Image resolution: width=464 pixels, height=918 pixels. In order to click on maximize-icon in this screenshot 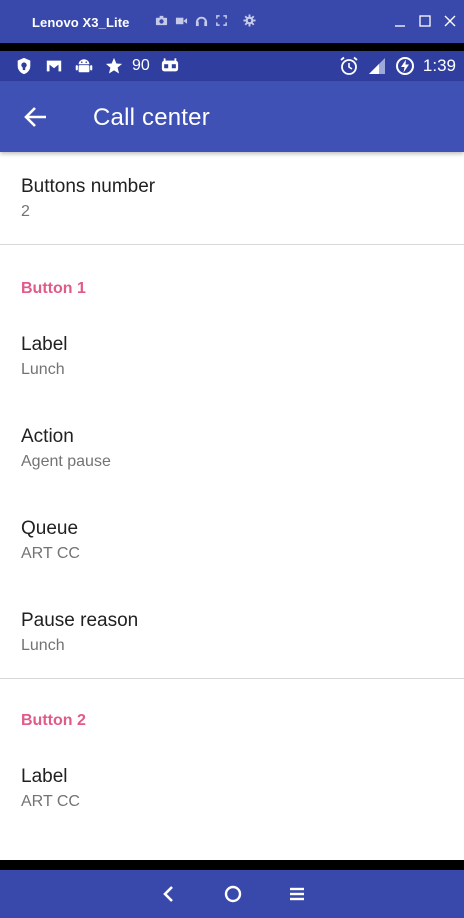, I will do `click(425, 21)`.